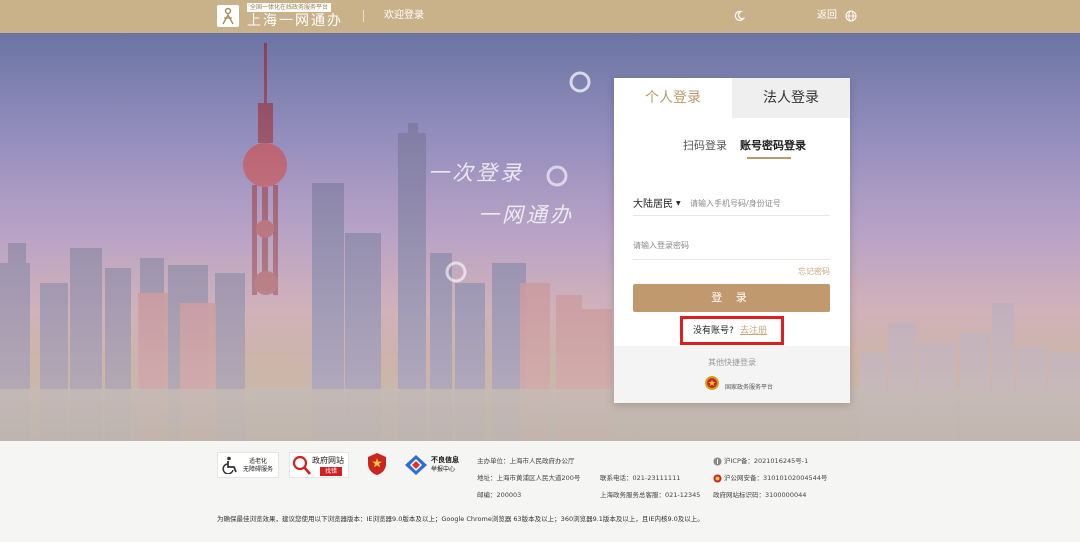 The width and height of the screenshot is (1080, 542). Describe the element at coordinates (476, 173) in the screenshot. I see `slogan-line-1: 一次登录` at that location.